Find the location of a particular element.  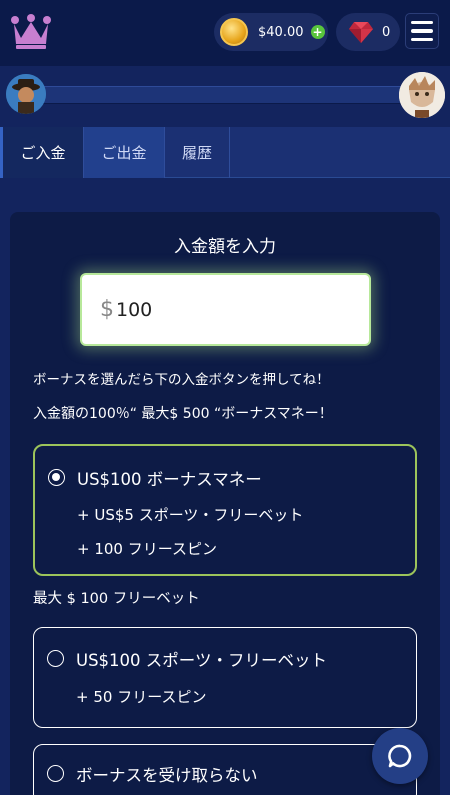

speech-bubble-icon is located at coordinates (400, 756).